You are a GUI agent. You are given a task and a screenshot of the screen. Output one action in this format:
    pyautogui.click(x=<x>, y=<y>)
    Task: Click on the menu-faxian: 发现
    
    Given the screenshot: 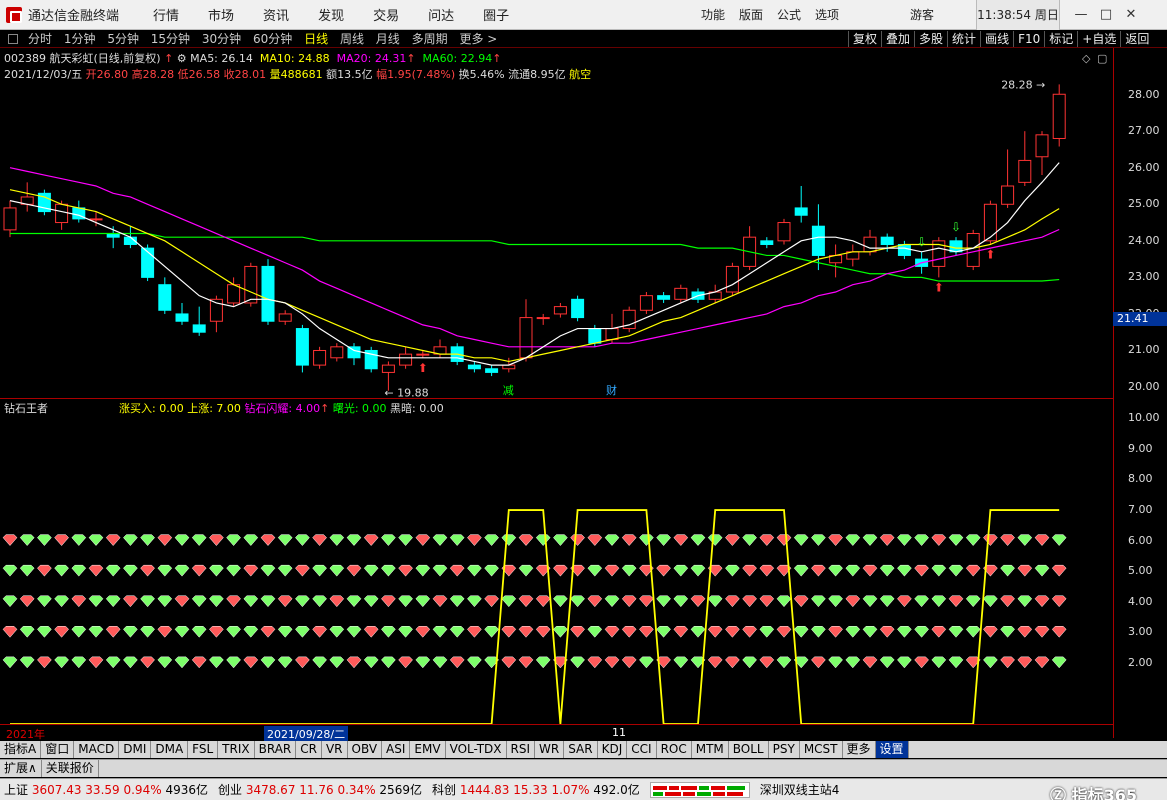 What is the action you would take?
    pyautogui.click(x=333, y=14)
    